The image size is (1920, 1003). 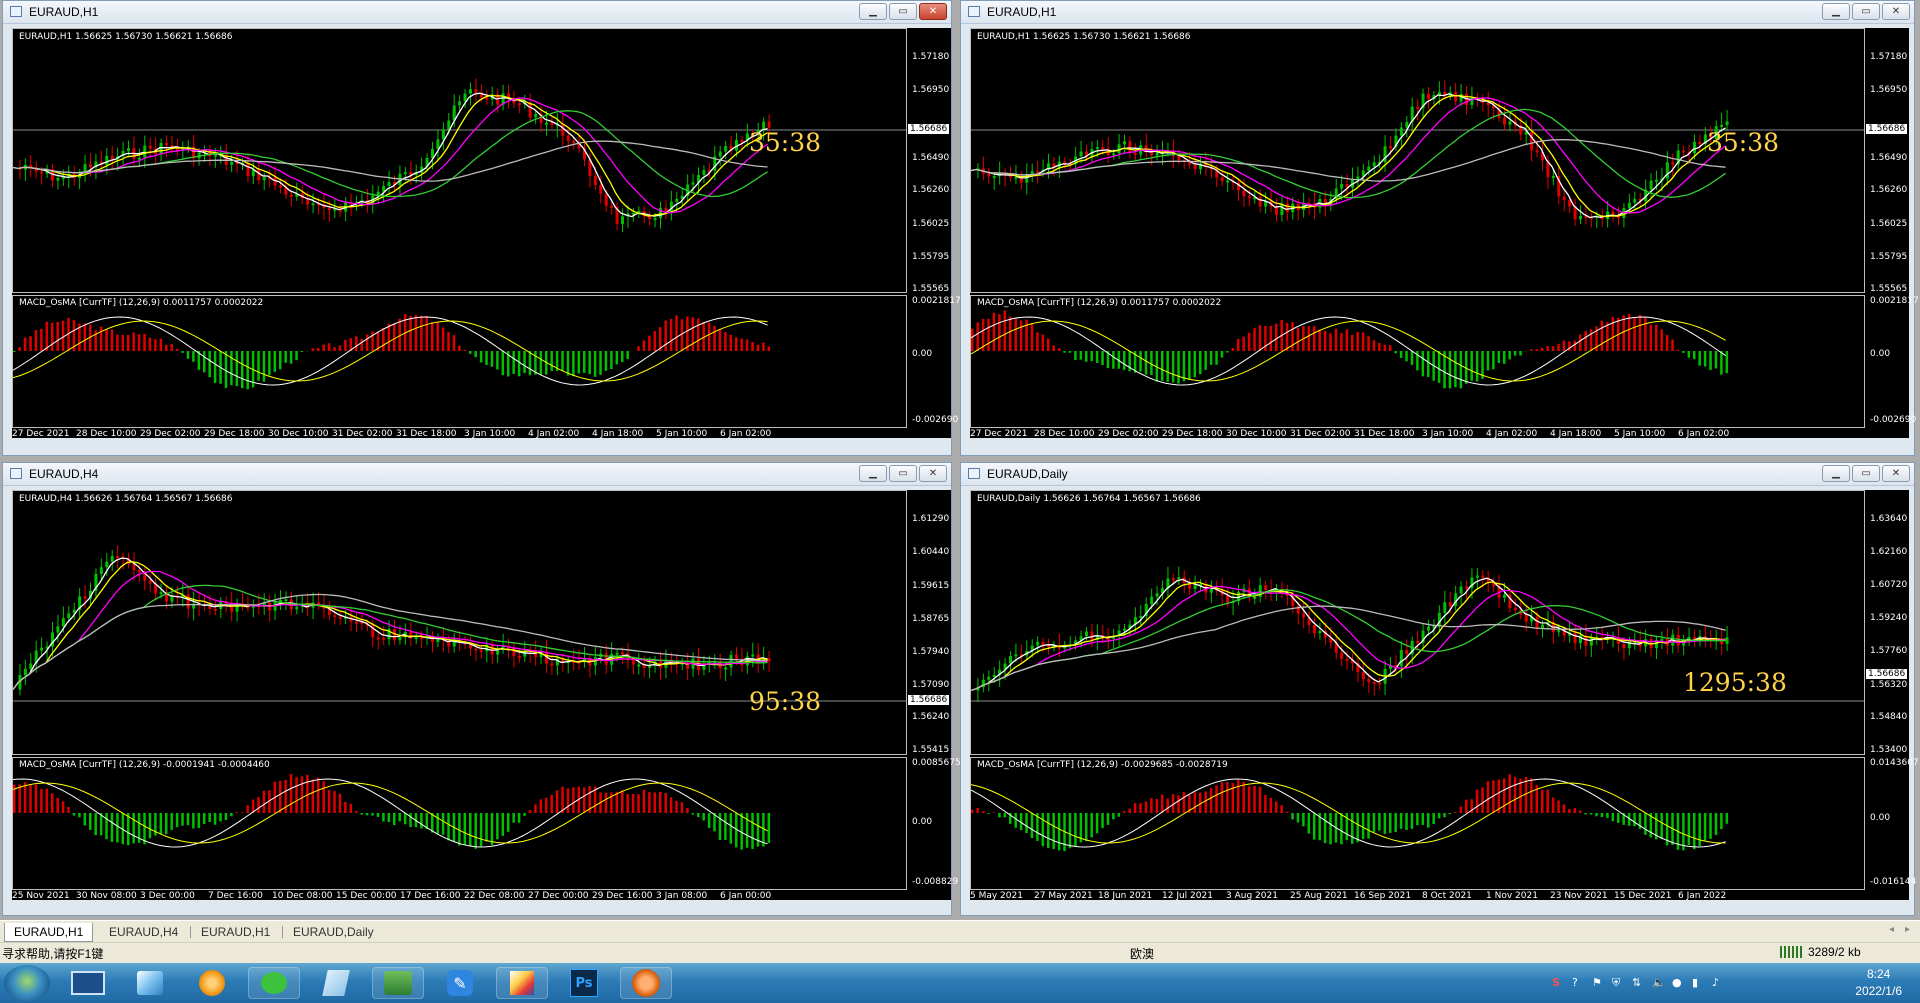 I want to click on tray-help-icon: ?, so click(x=1575, y=982).